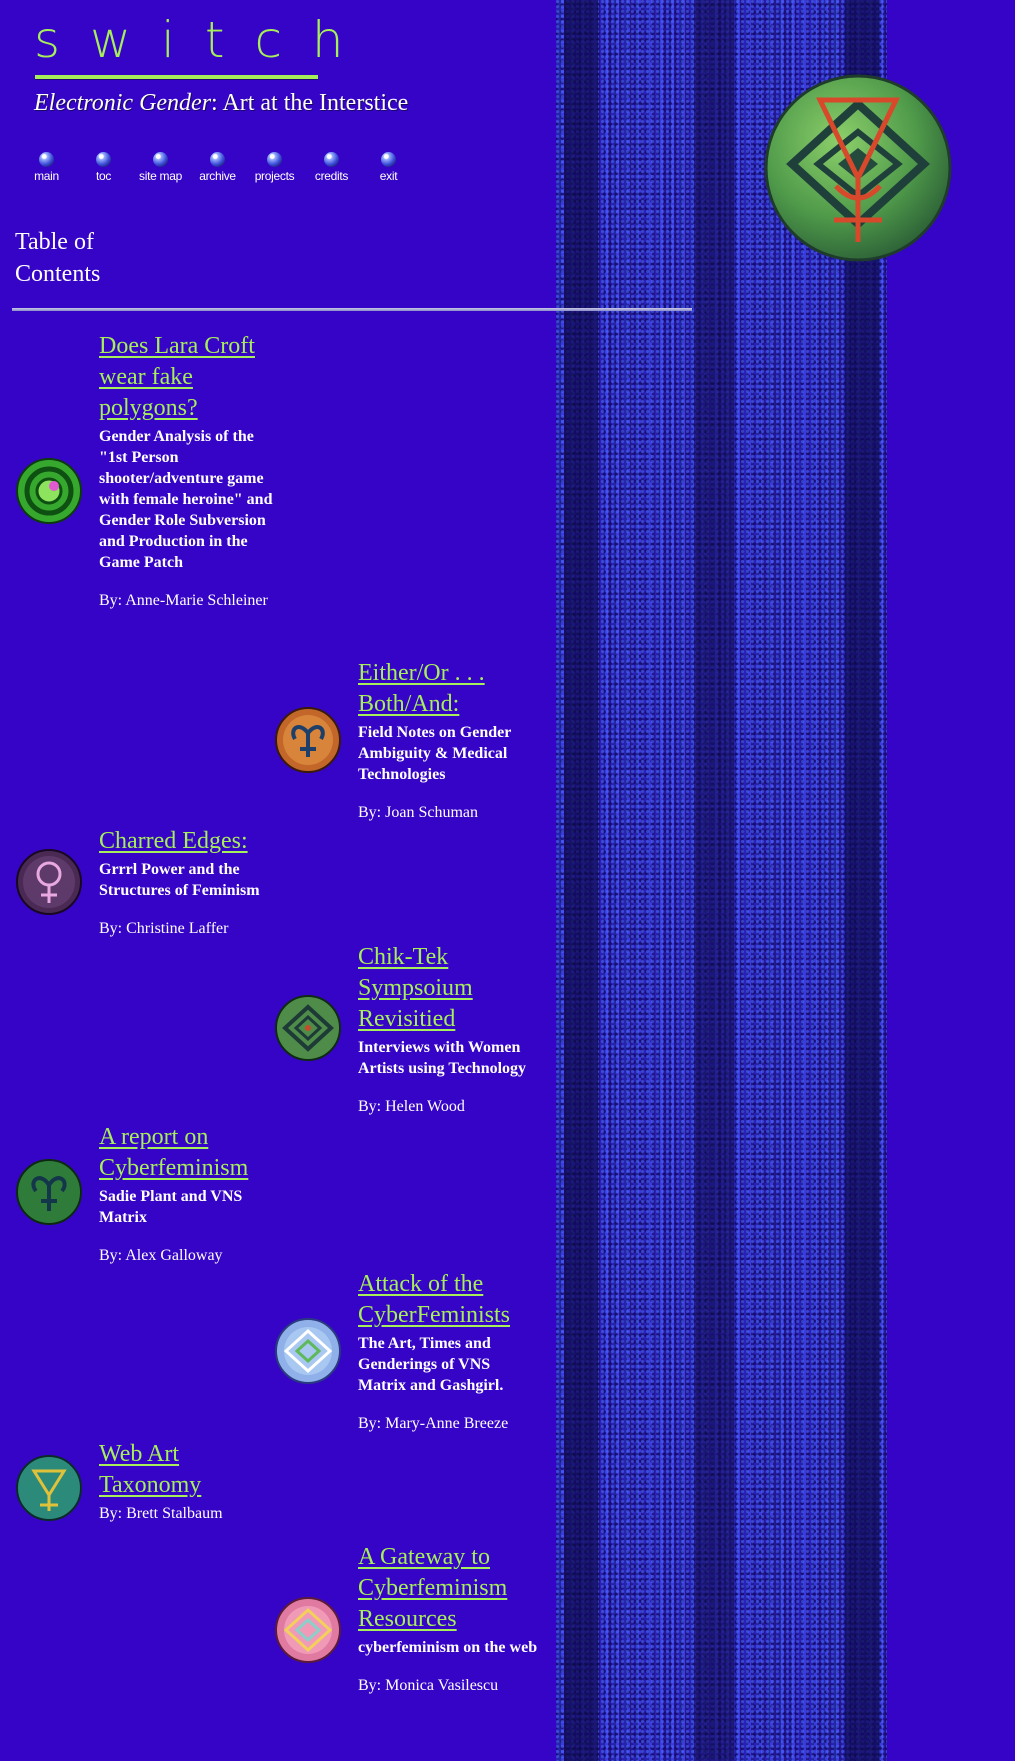 The image size is (1015, 1761). I want to click on green-ram-icon, so click(49, 1192).